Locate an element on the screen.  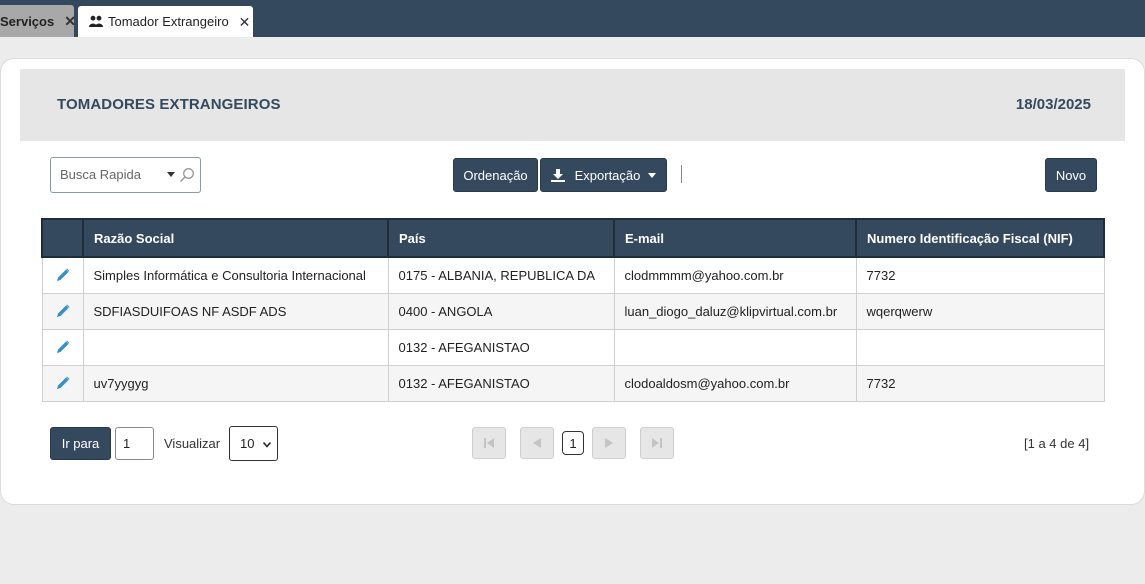
toolbar-divider is located at coordinates (681, 174).